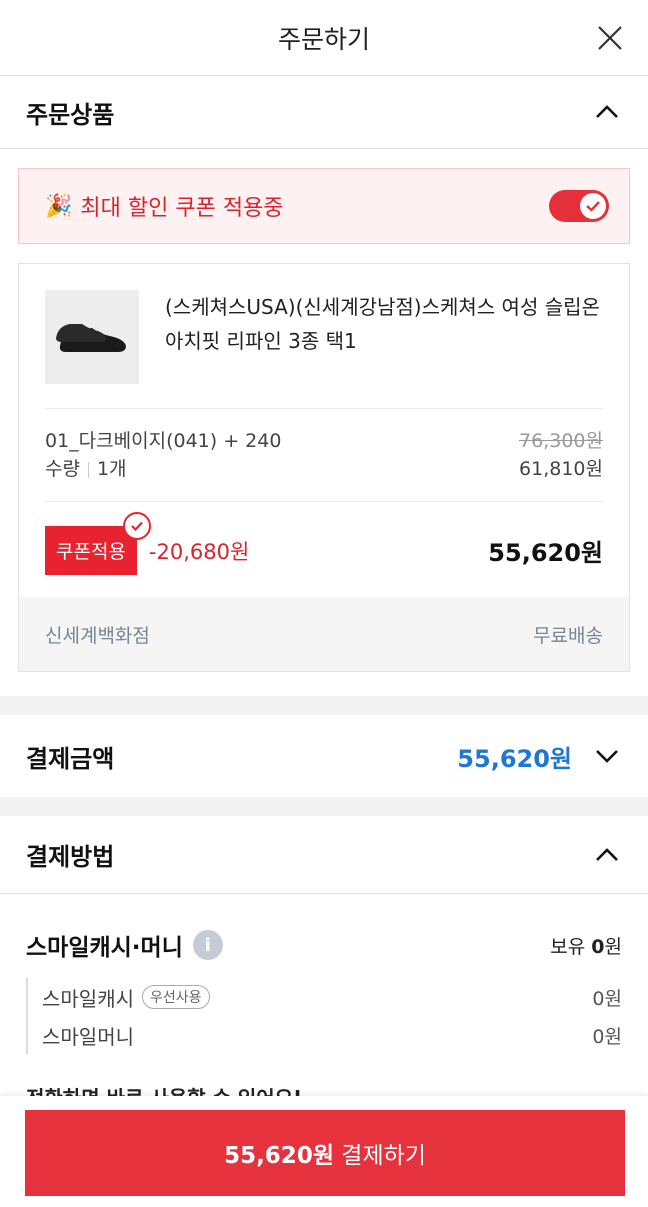  What do you see at coordinates (324, 112) in the screenshot?
I see `order-items-header: 주문상품` at bounding box center [324, 112].